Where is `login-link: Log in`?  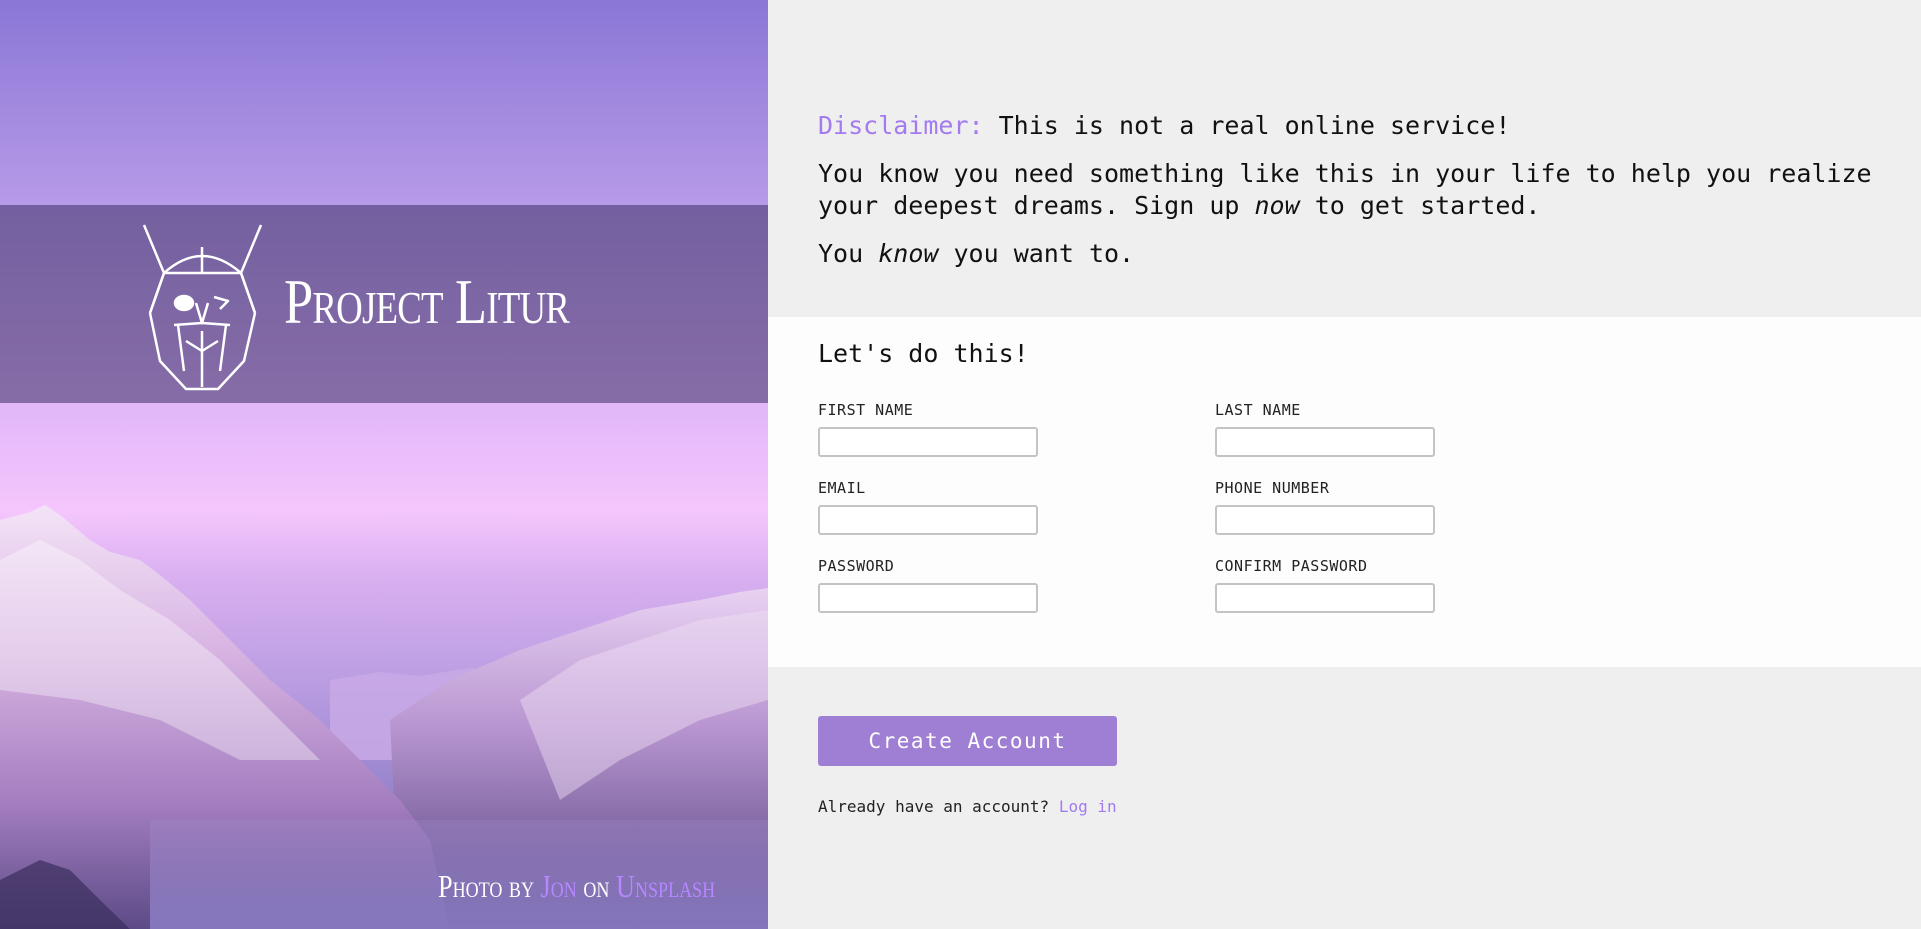 login-link: Log in is located at coordinates (1088, 806).